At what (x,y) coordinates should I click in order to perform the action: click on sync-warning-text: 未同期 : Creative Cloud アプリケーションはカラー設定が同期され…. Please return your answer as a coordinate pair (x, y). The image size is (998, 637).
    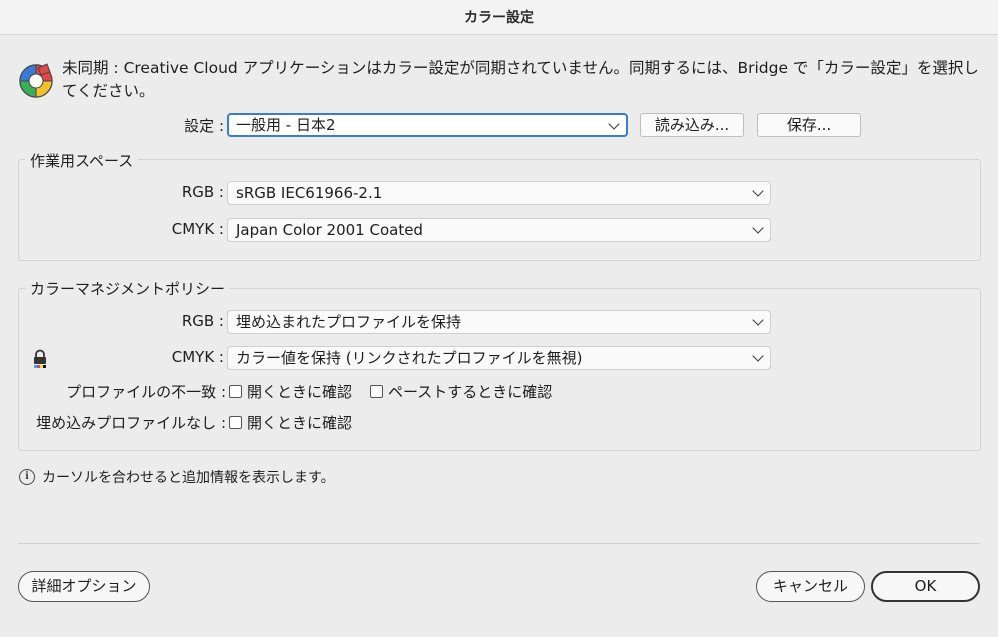
    Looking at the image, I should click on (520, 79).